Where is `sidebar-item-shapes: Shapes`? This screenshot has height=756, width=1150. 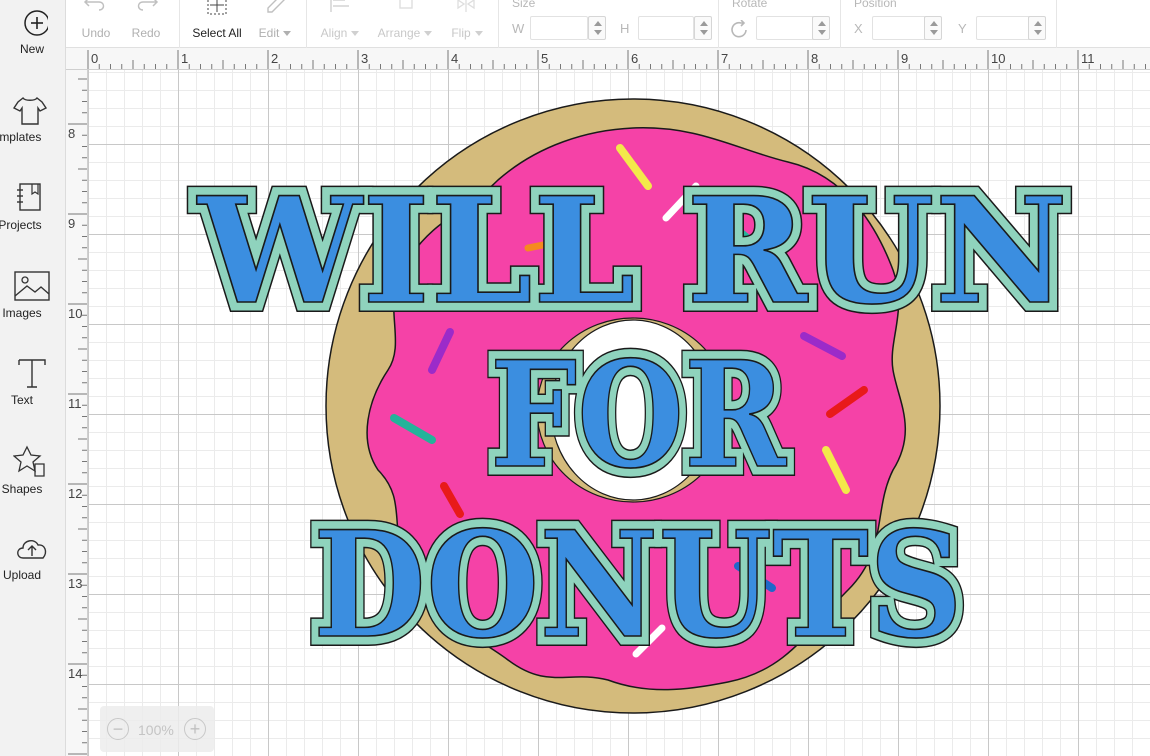
sidebar-item-shapes: Shapes is located at coordinates (33, 470).